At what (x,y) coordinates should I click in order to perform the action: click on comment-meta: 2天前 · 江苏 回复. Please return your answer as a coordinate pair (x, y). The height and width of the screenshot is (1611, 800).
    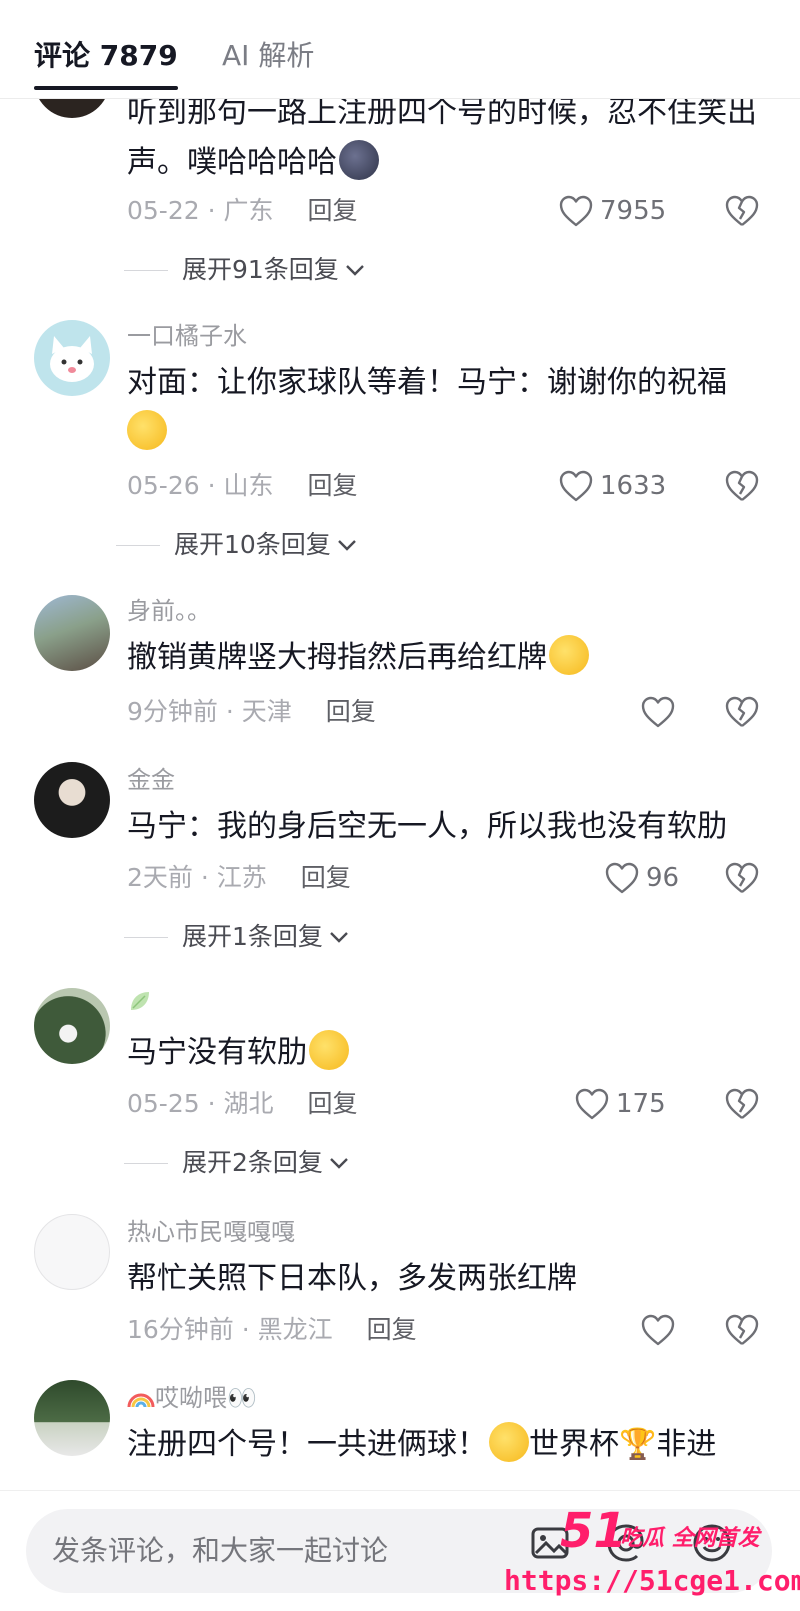
    Looking at the image, I should click on (239, 877).